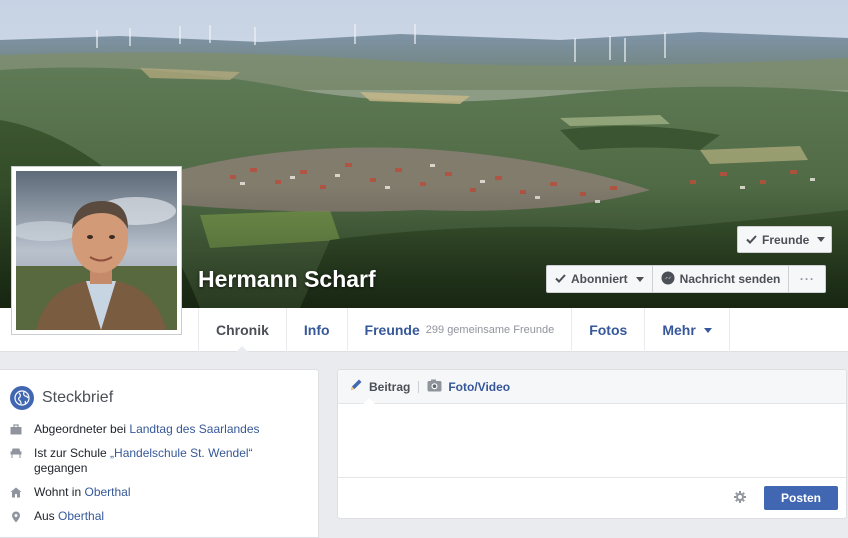 This screenshot has width=848, height=538. I want to click on profile-action-buttons: Abonniert Nachricht senden ···, so click(686, 279).